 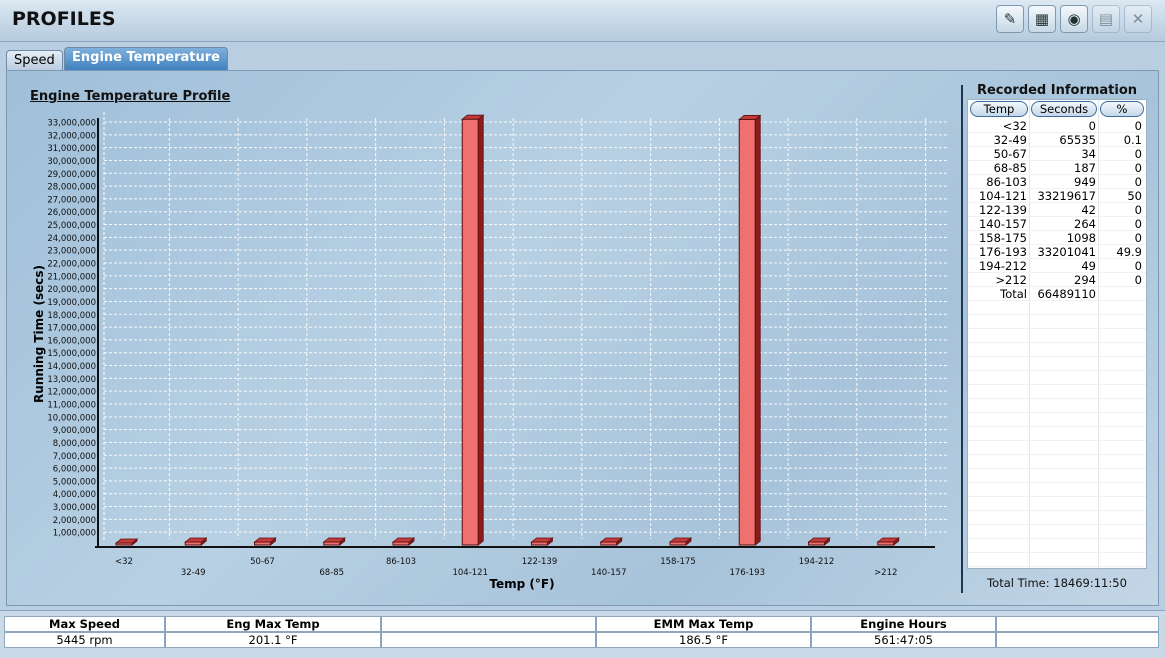 I want to click on stat-box: Eng Max Temp 201.1 °F, so click(x=273, y=632).